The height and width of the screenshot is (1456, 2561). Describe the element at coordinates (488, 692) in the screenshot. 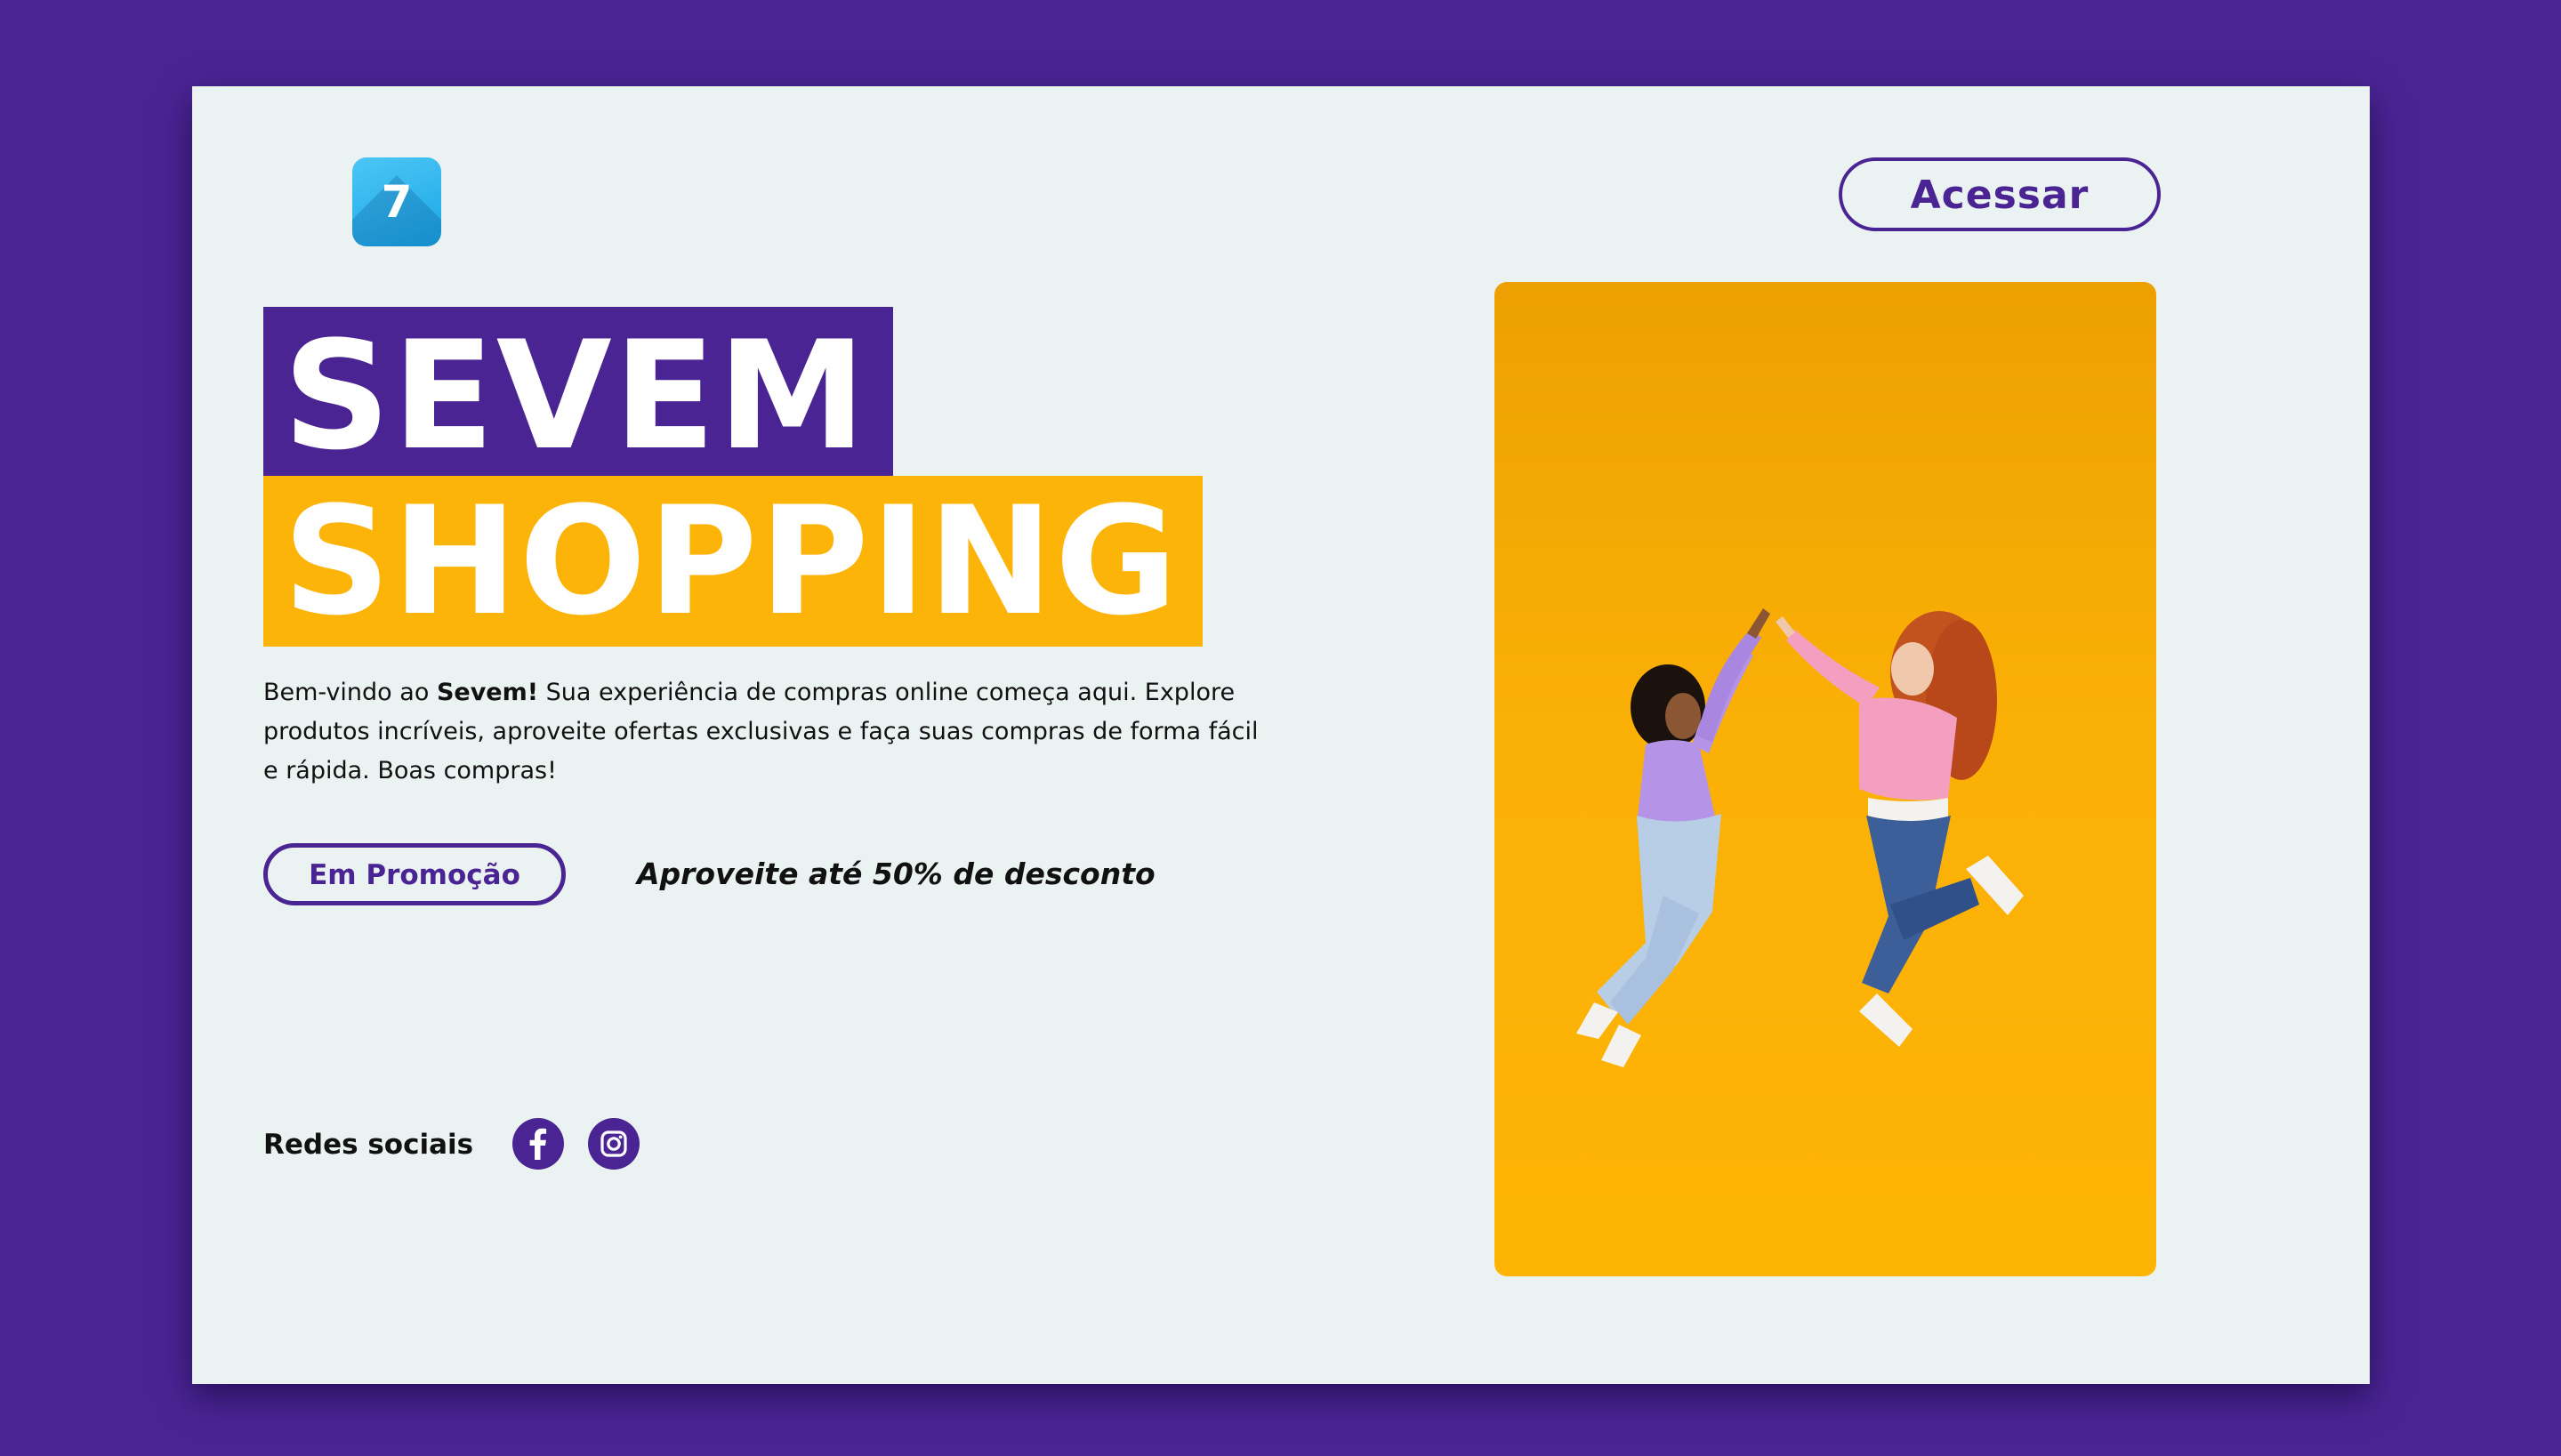

I see `welcome-brand: Sevem!` at that location.